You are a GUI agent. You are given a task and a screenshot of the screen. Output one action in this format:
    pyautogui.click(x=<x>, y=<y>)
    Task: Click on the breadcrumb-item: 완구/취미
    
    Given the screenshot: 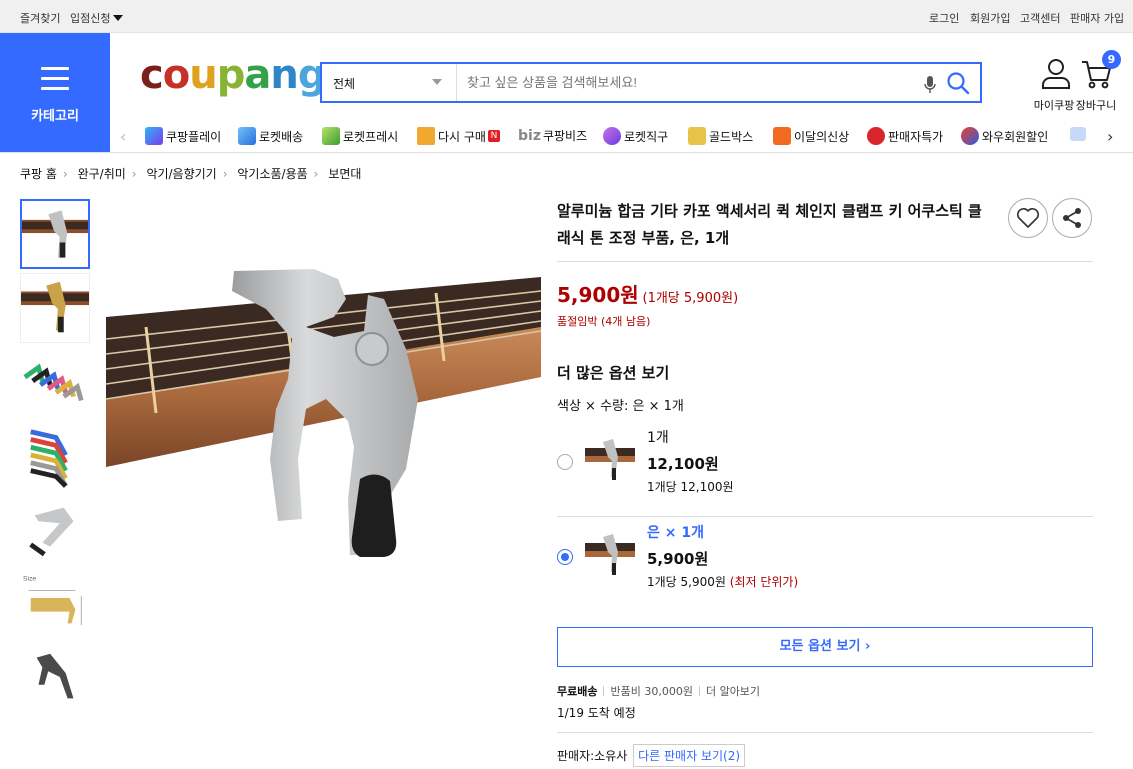 What is the action you would take?
    pyautogui.click(x=102, y=174)
    